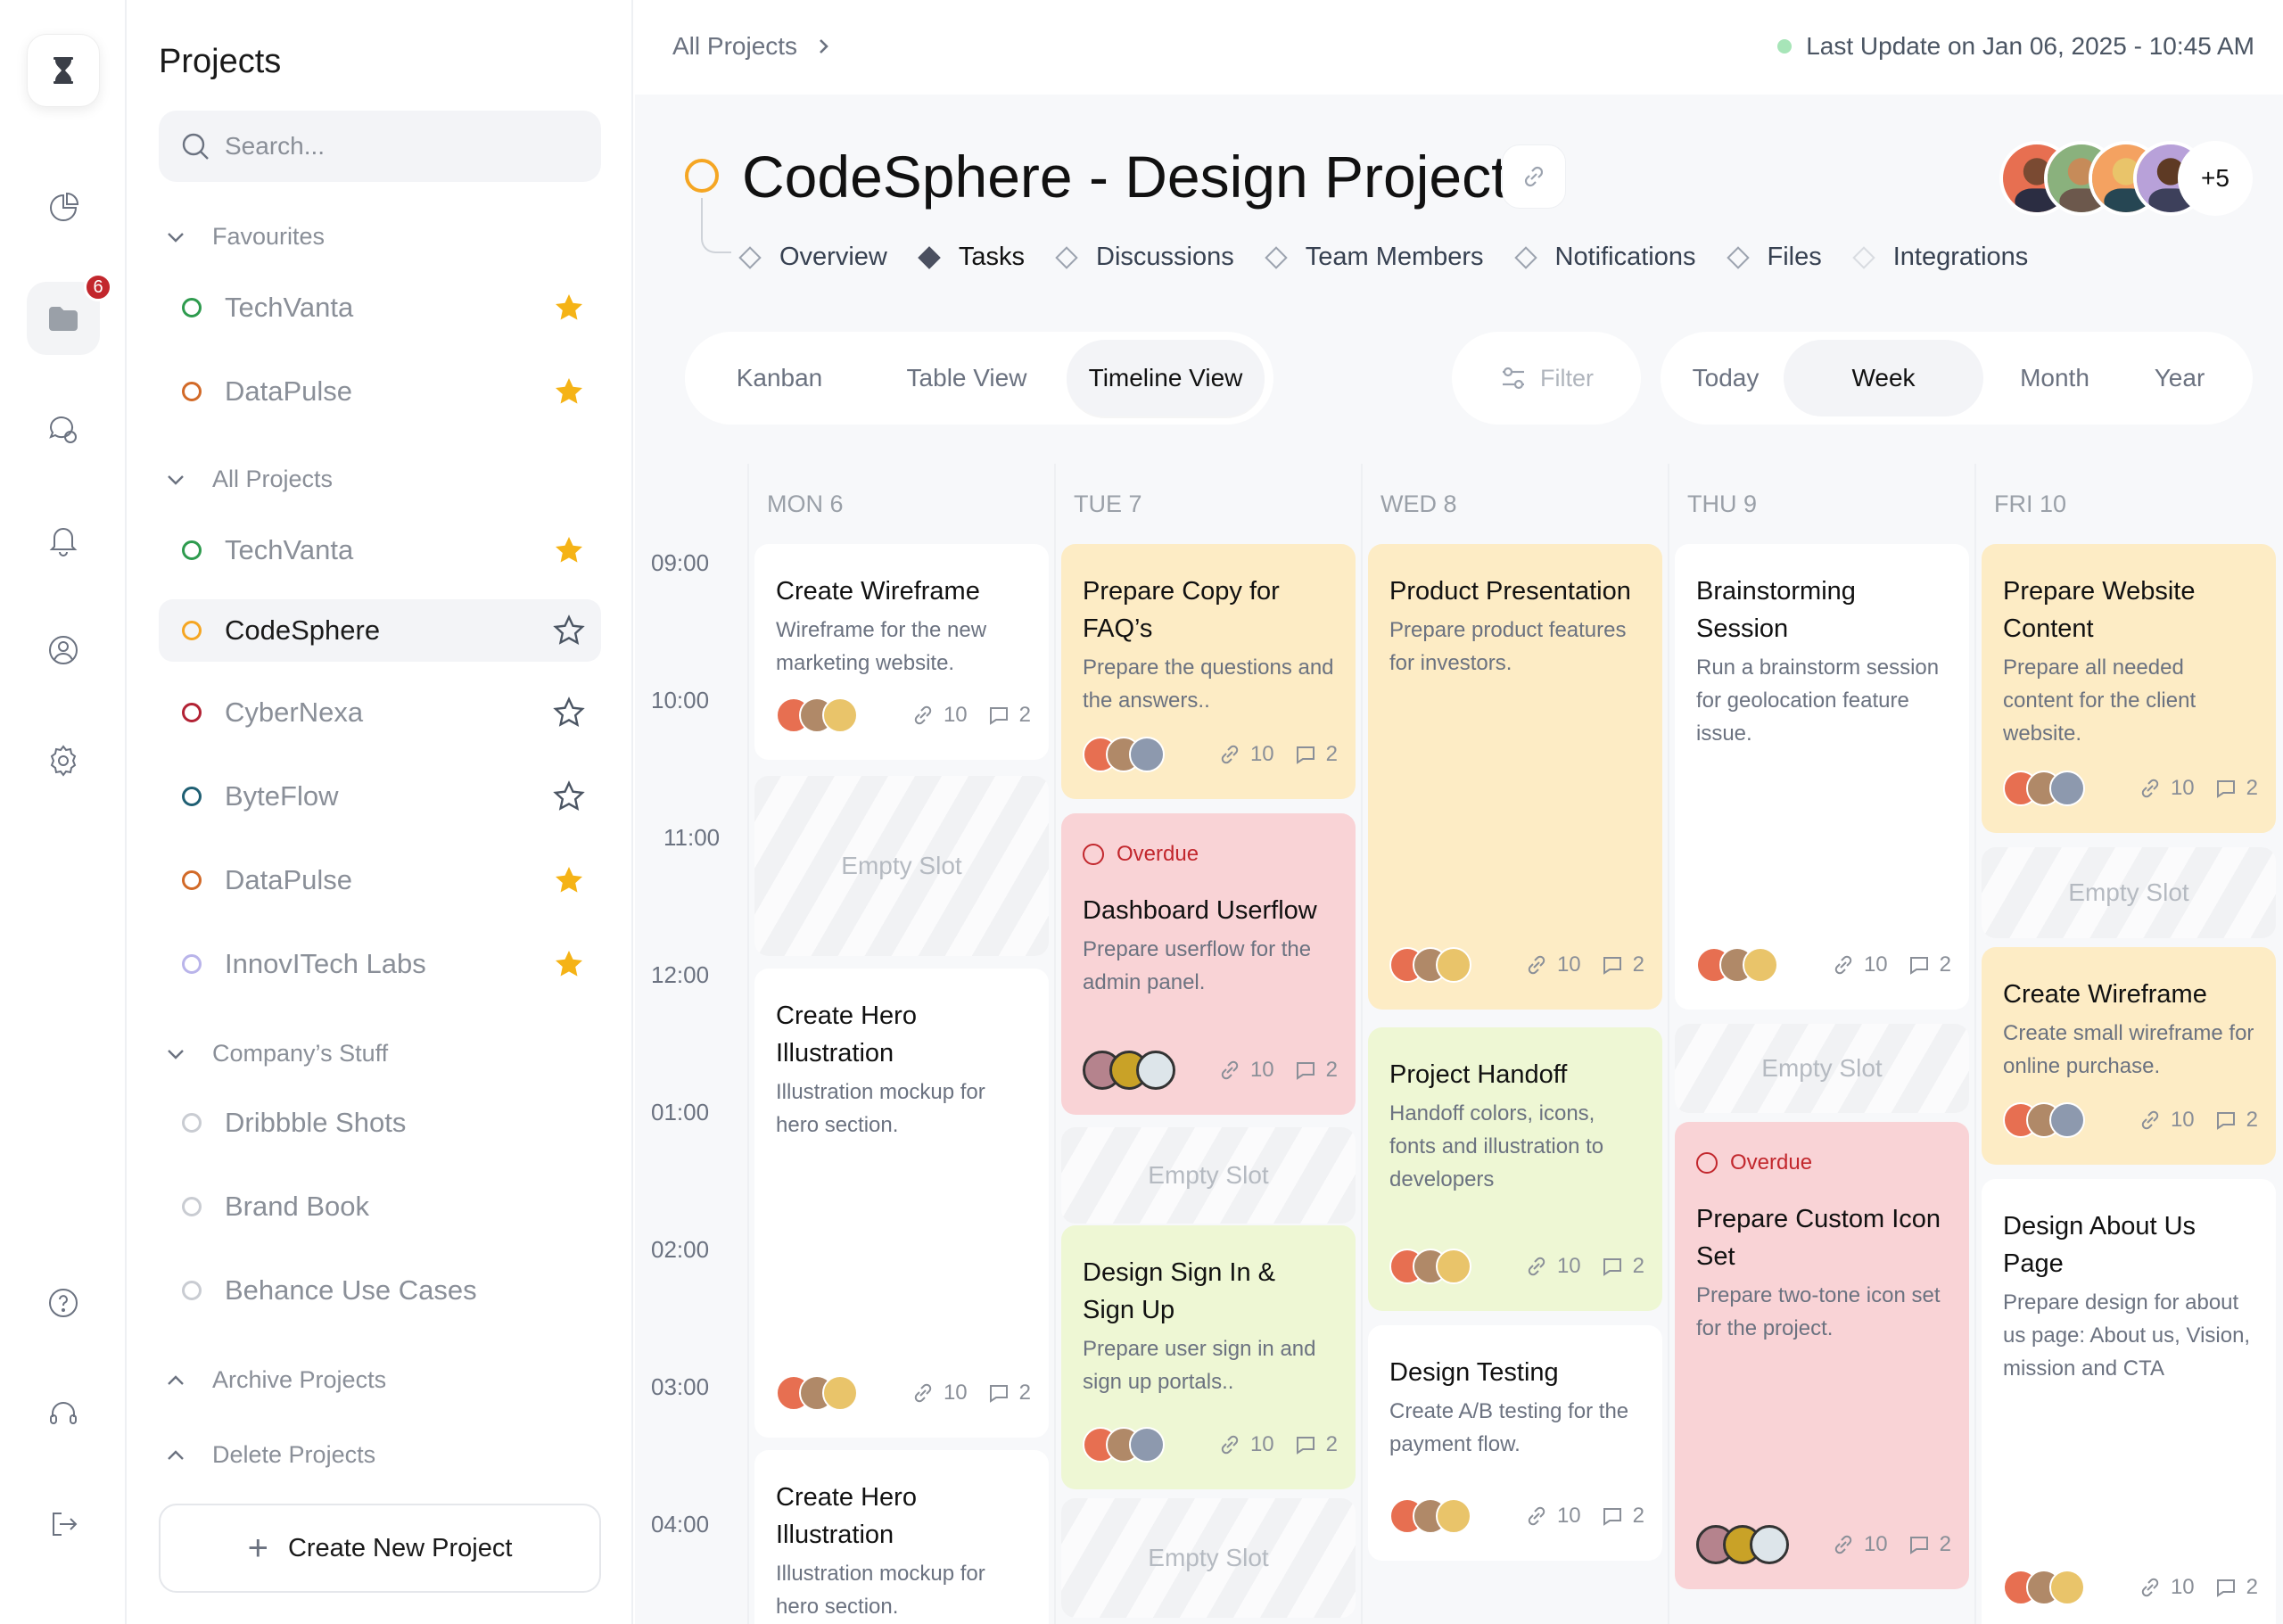  Describe the element at coordinates (1625, 257) in the screenshot. I see `tab-label: Notifications` at that location.